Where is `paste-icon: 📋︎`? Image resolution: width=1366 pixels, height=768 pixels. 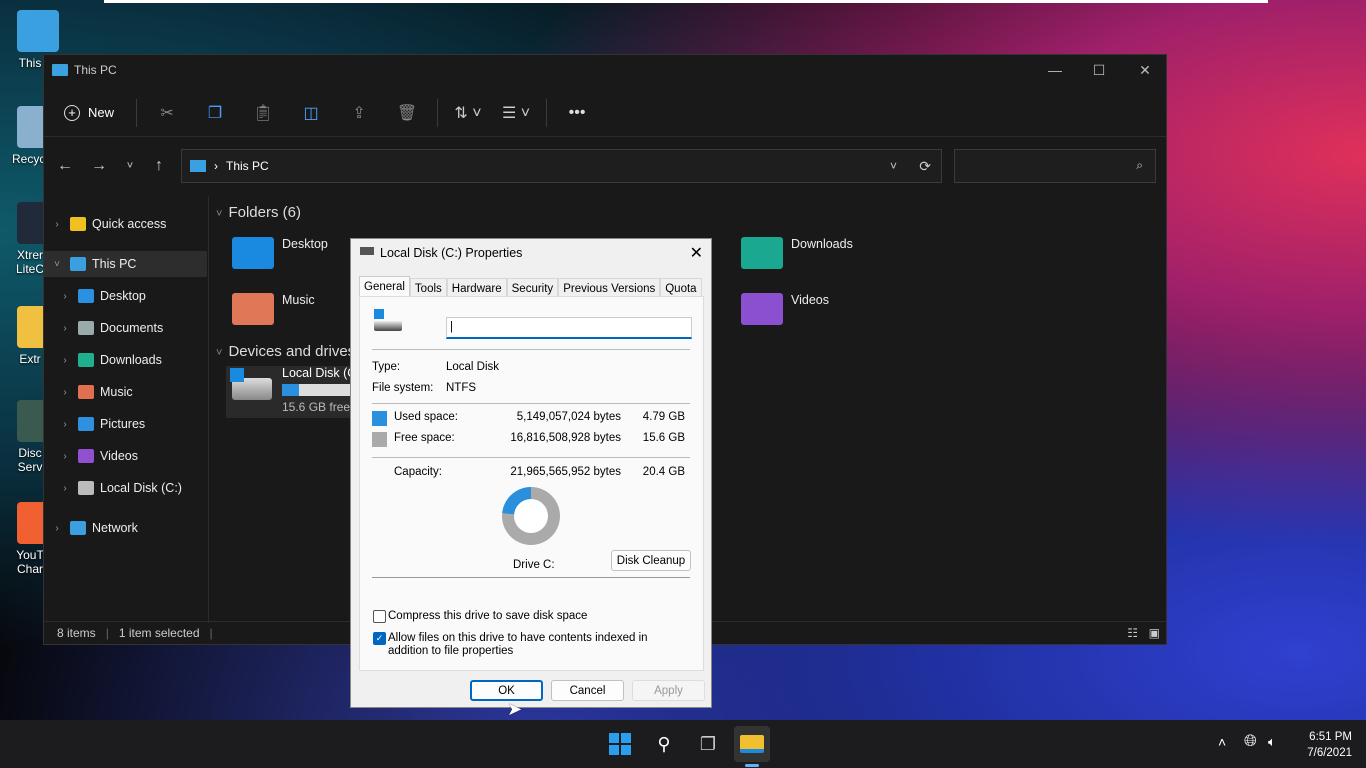
paste-icon: 📋︎ is located at coordinates (263, 113).